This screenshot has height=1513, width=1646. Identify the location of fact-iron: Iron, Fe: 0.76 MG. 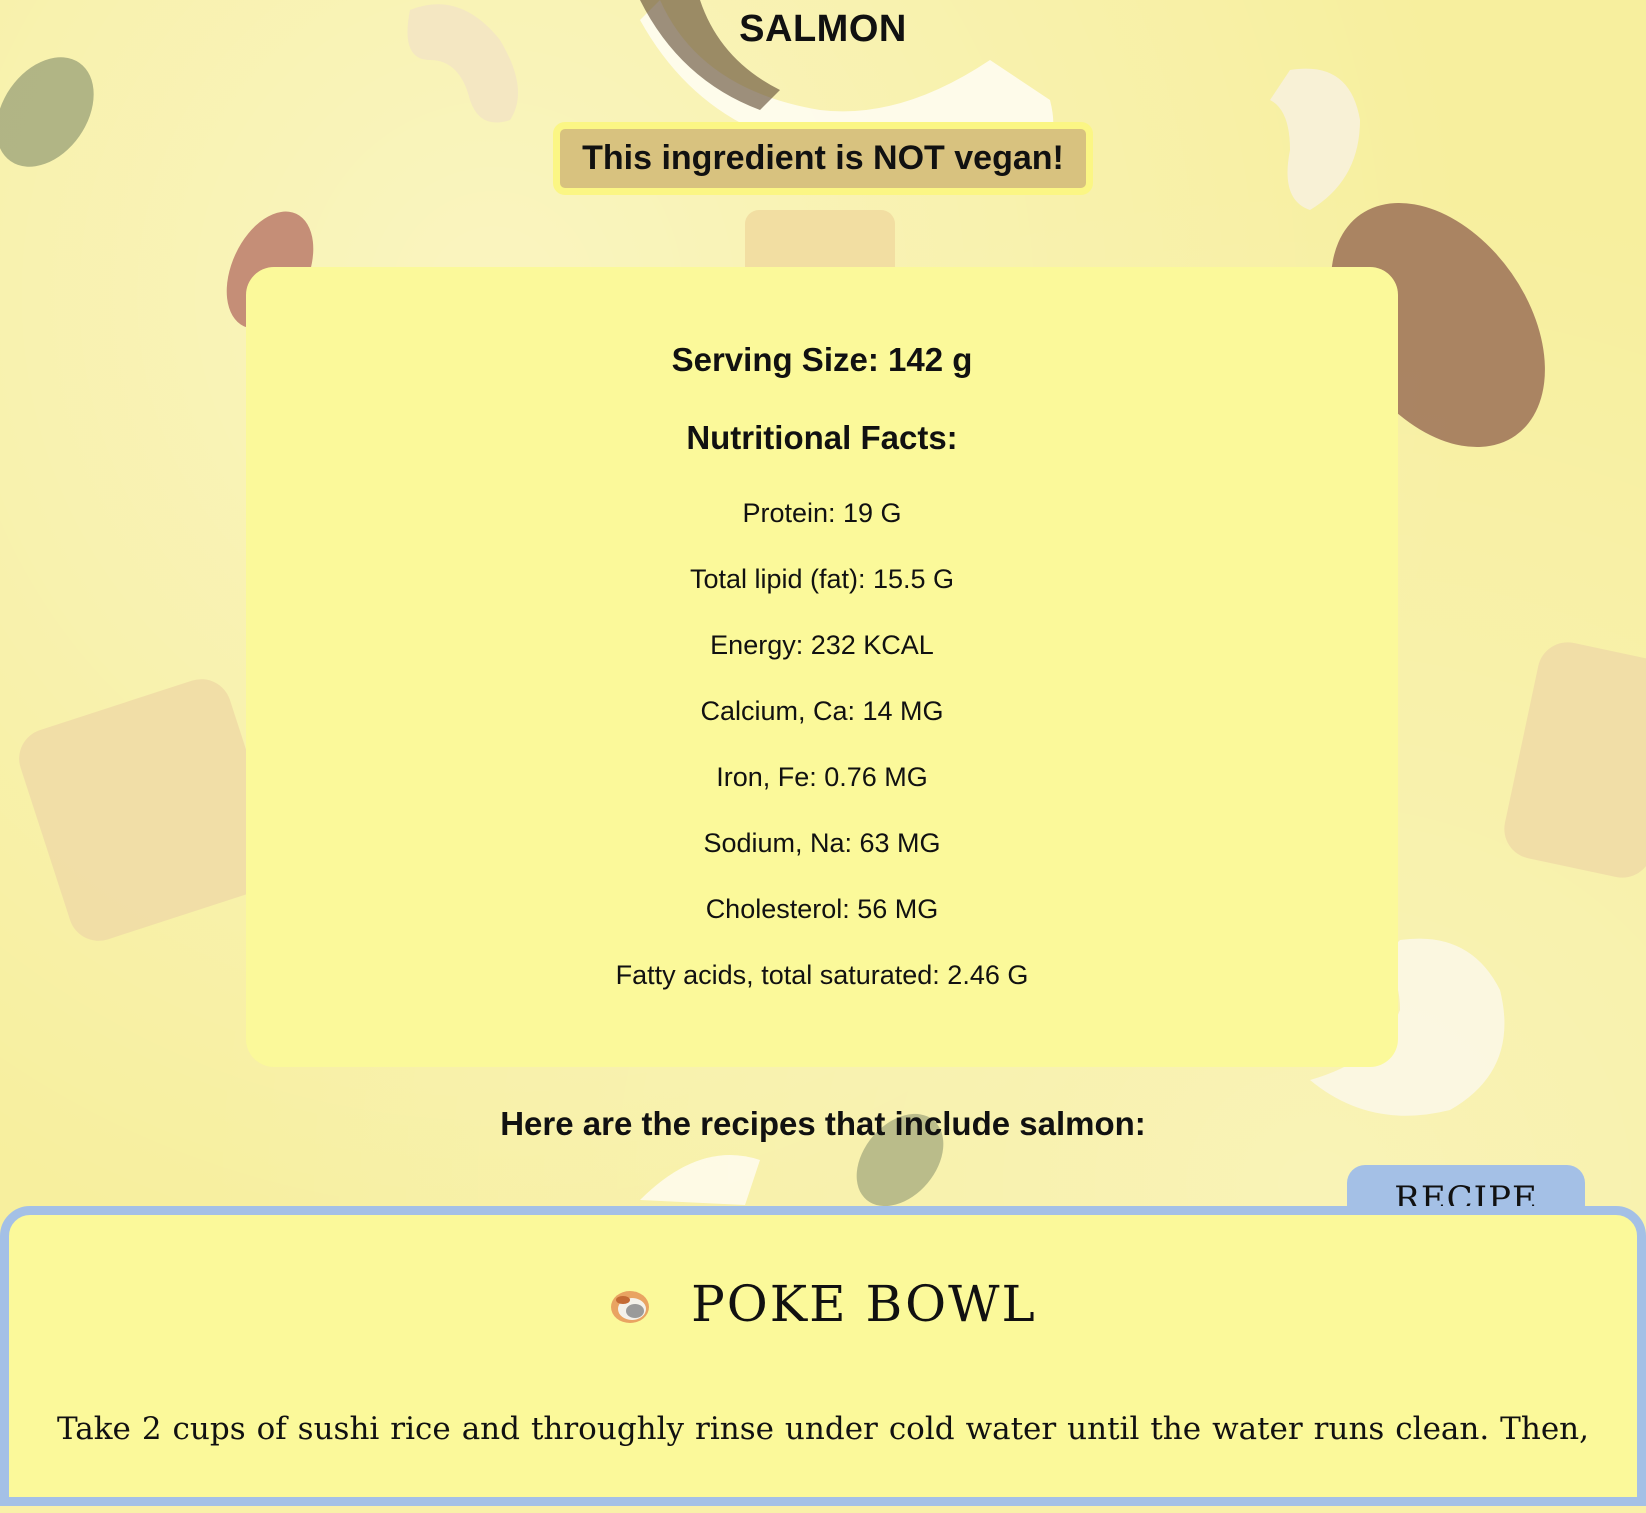
(822, 777).